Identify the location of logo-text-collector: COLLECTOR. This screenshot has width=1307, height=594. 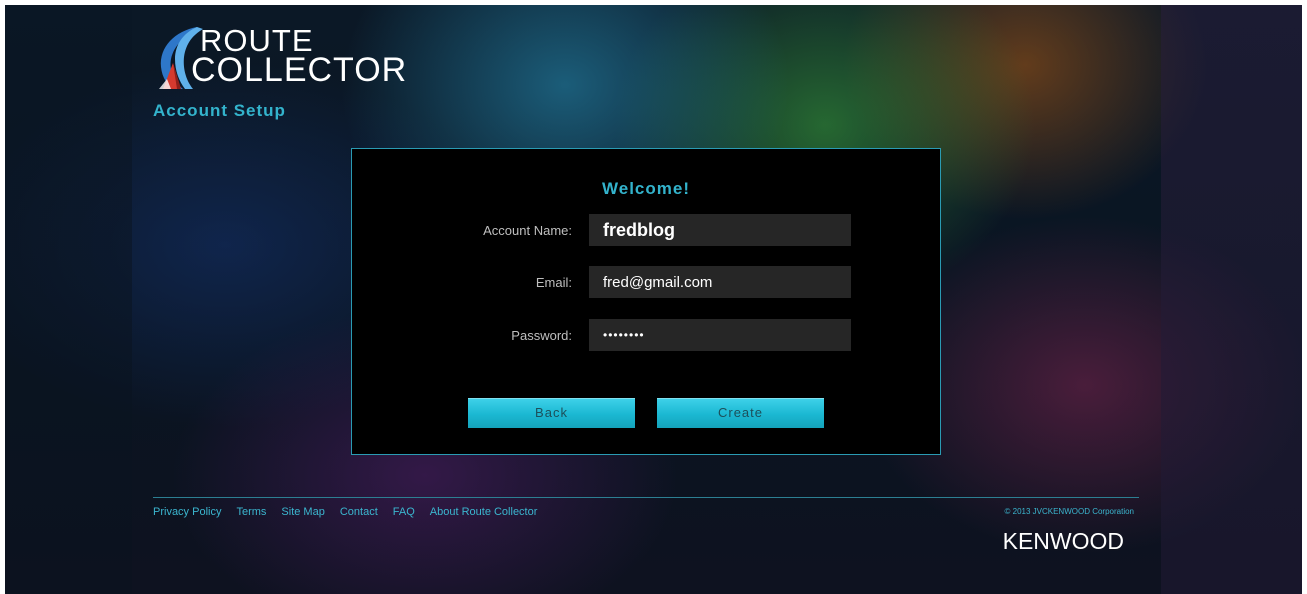
(299, 70).